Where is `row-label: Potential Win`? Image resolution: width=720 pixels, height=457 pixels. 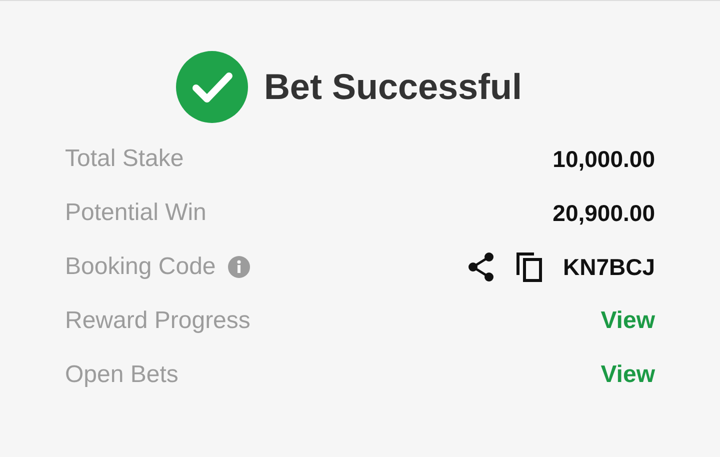
row-label: Potential Win is located at coordinates (135, 213).